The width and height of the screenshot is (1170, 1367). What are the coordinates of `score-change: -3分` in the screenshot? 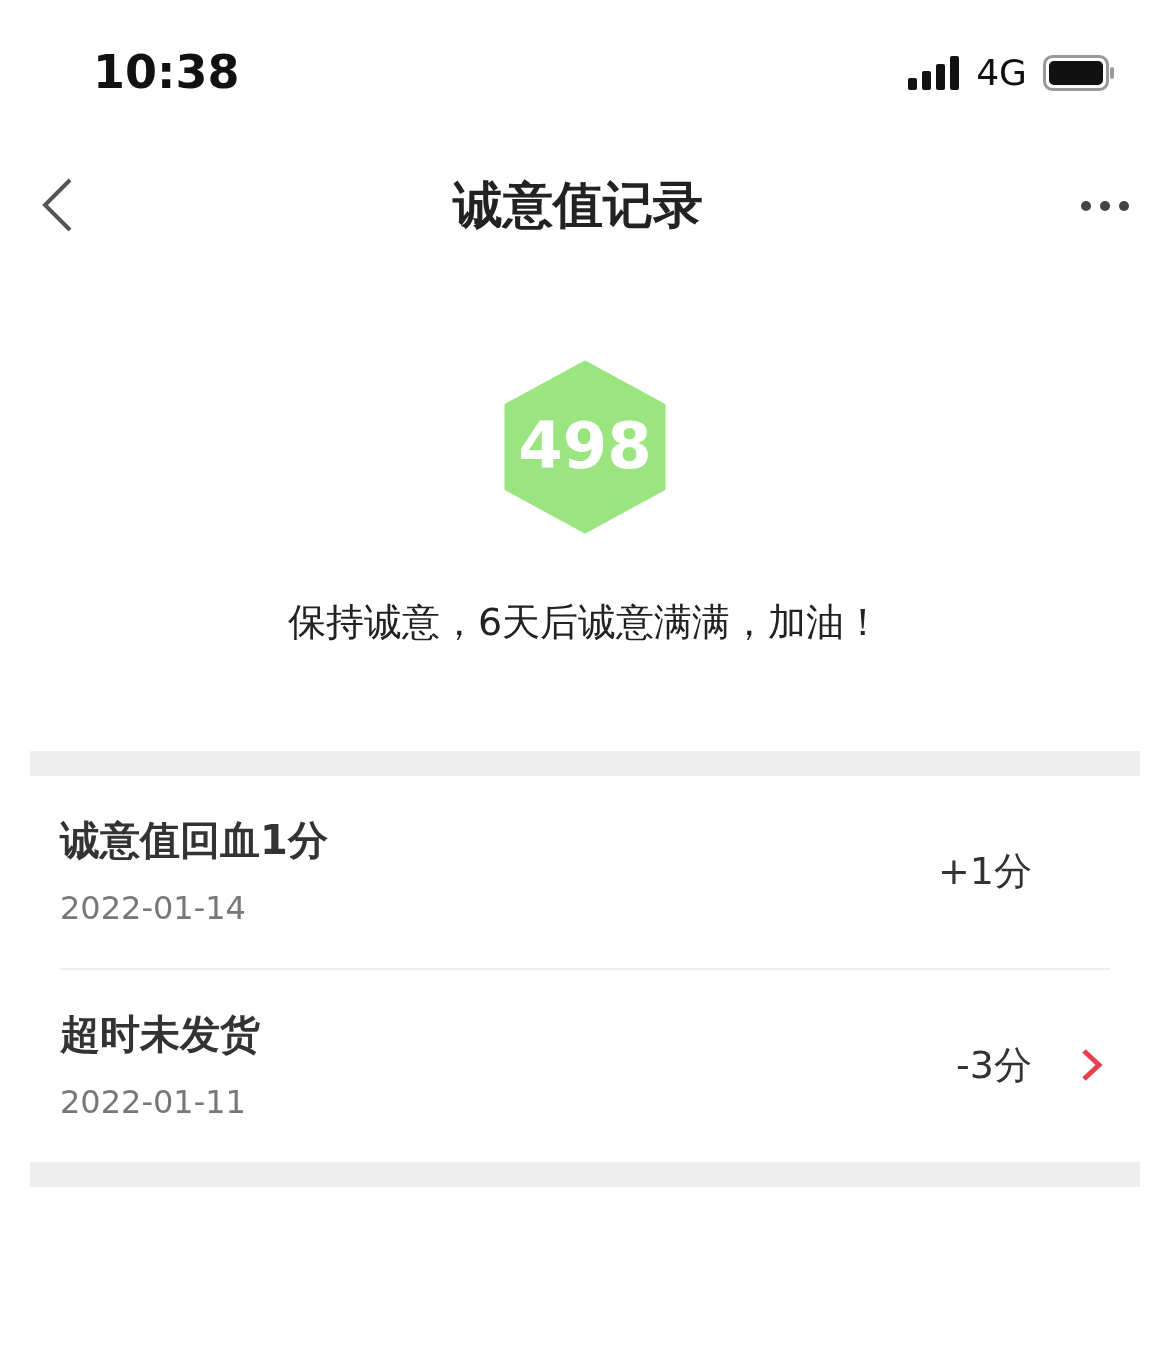 It's located at (994, 1065).